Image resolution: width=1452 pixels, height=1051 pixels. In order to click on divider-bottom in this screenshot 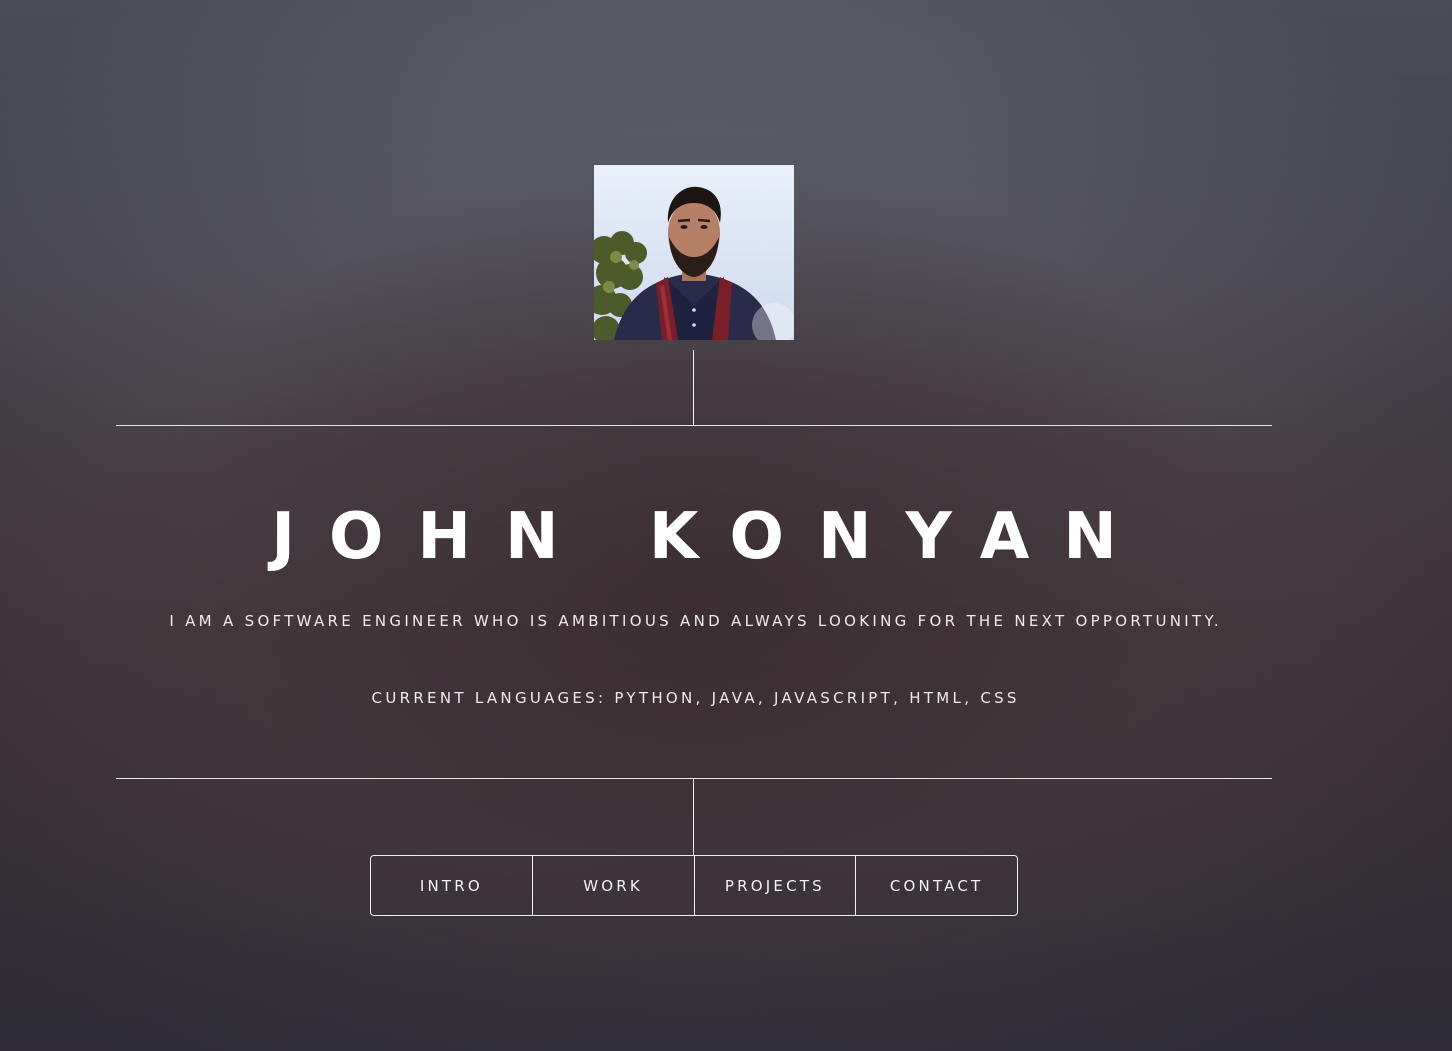, I will do `click(694, 778)`.